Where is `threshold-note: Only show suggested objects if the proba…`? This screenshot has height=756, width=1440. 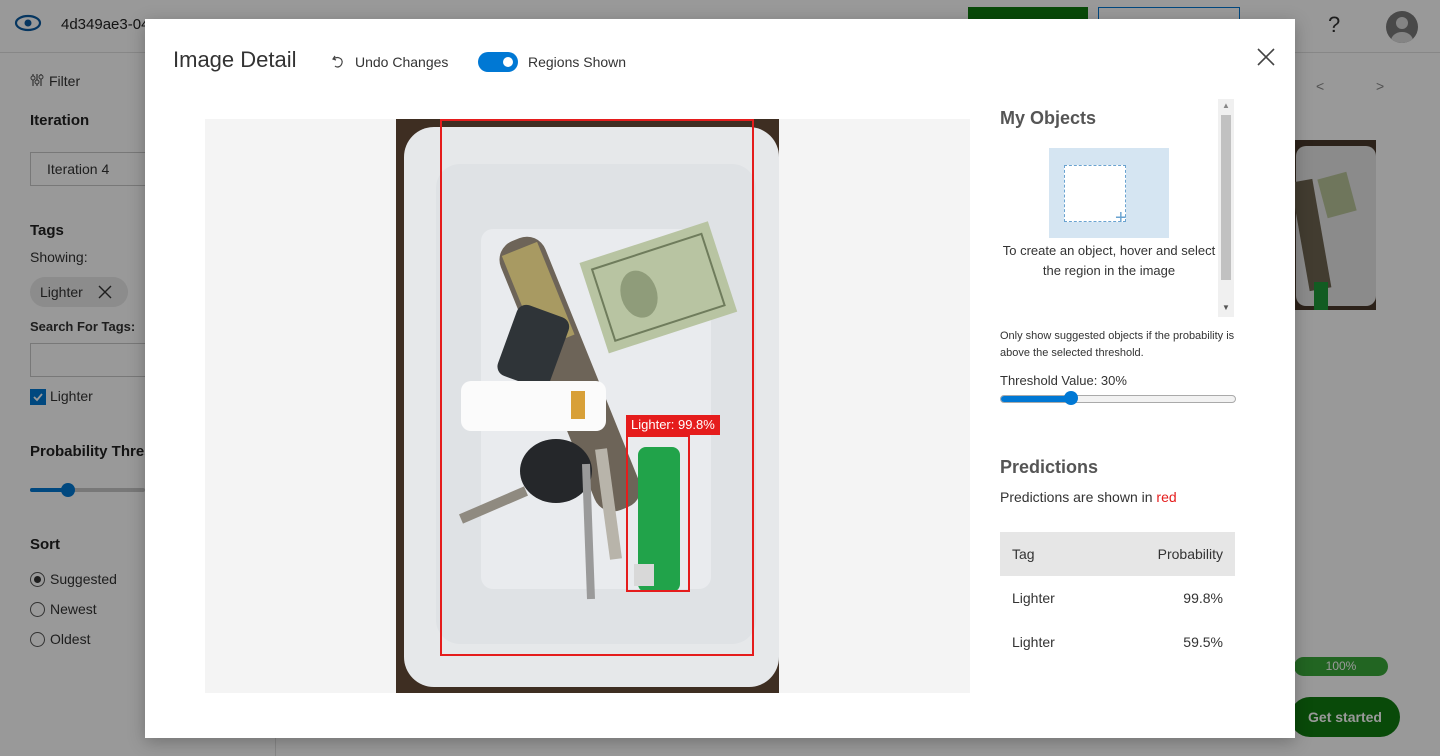
threshold-note: Only show suggested objects if the proba… is located at coordinates (1117, 344).